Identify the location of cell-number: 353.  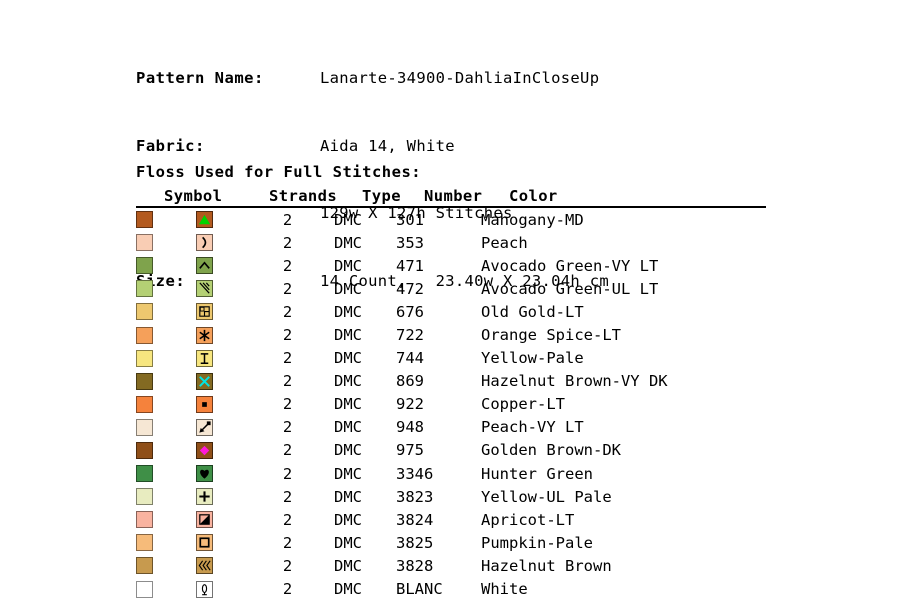
(410, 242).